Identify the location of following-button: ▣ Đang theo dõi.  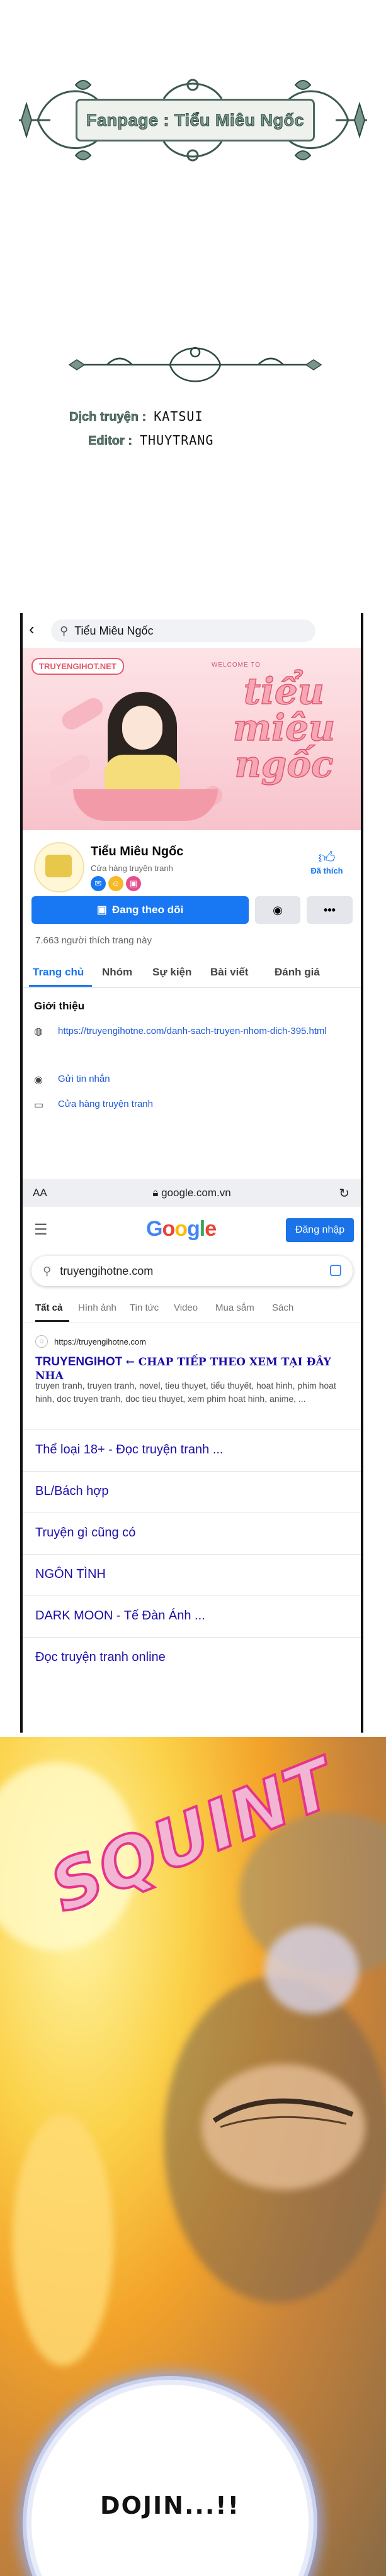
(140, 910).